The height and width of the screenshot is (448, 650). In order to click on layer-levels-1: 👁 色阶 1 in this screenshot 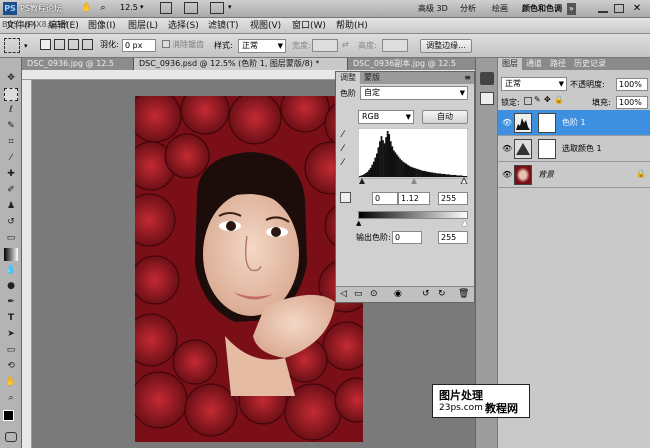, I will do `click(574, 123)`.